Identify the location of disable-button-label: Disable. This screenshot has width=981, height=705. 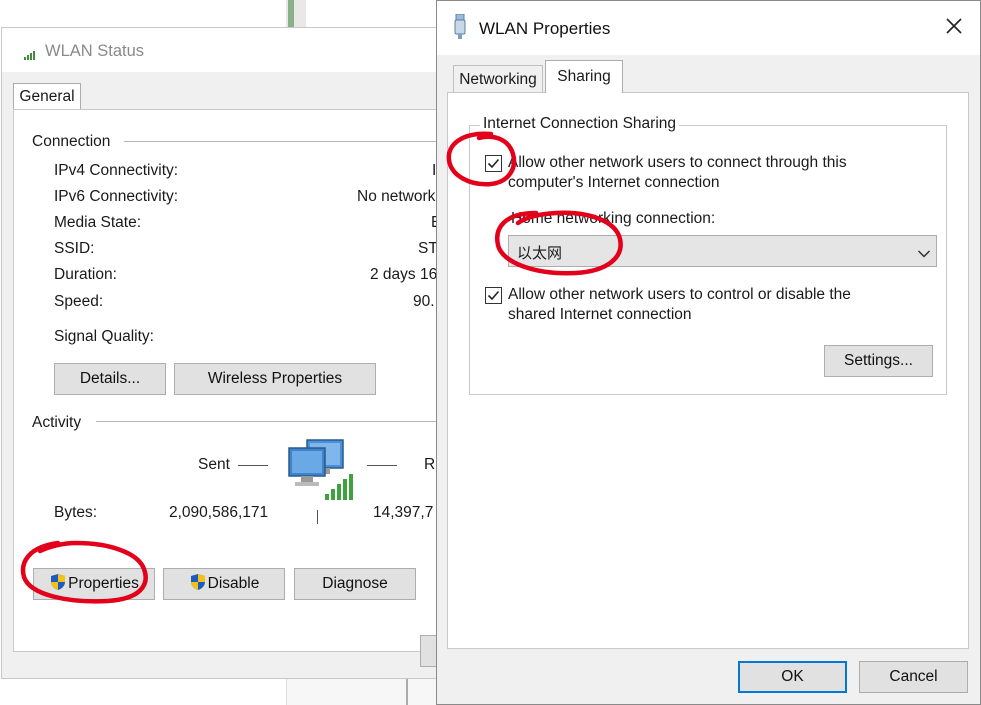
(233, 583).